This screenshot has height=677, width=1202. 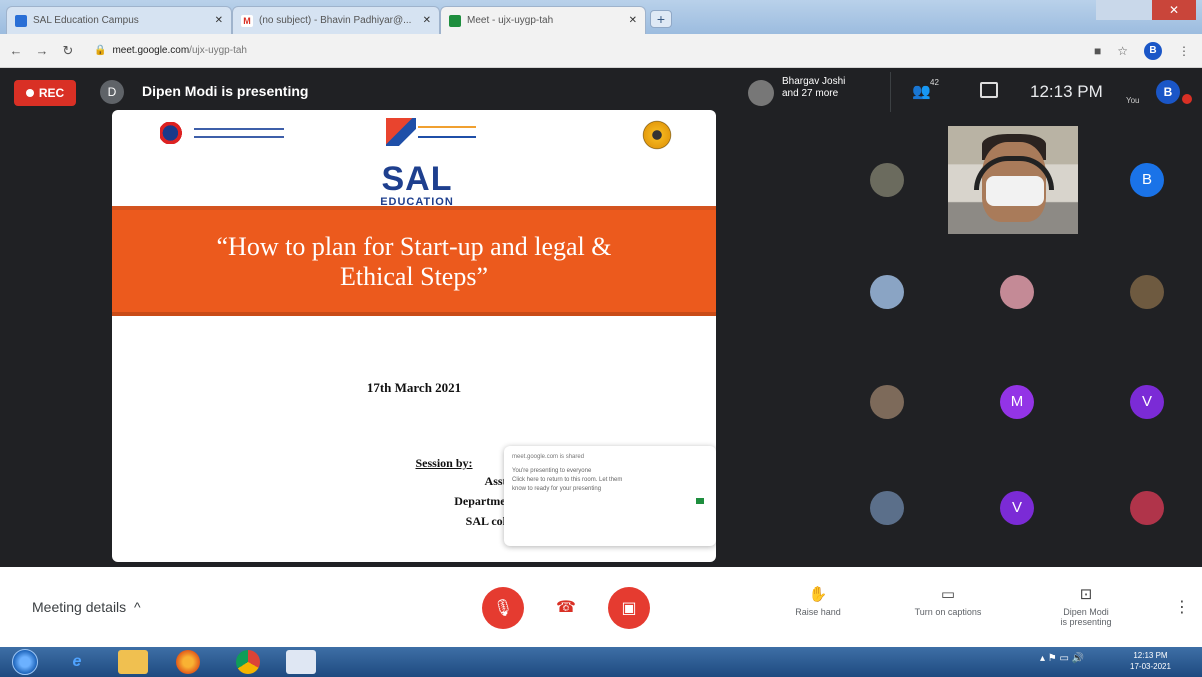 What do you see at coordinates (42, 50) in the screenshot?
I see `forward-arrow-icon: →` at bounding box center [42, 50].